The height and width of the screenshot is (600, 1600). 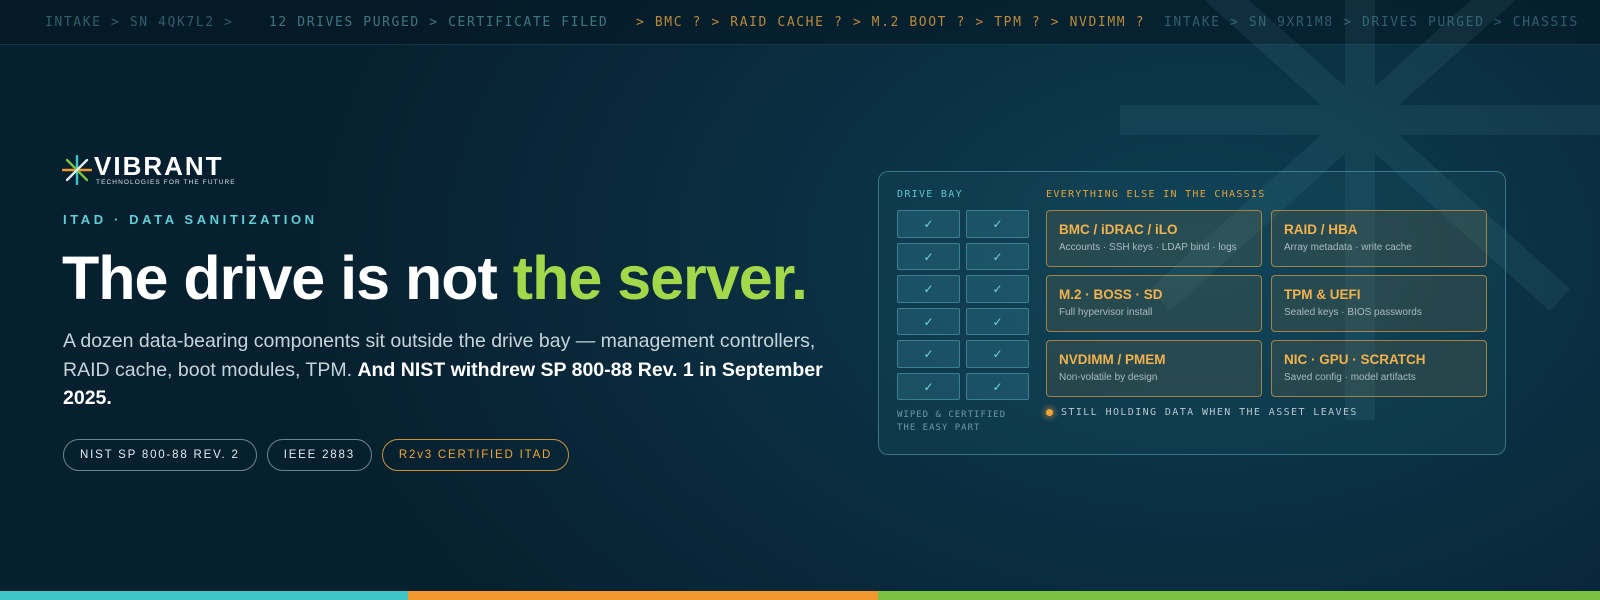 What do you see at coordinates (287, 278) in the screenshot?
I see `headline-start: The drive is not` at bounding box center [287, 278].